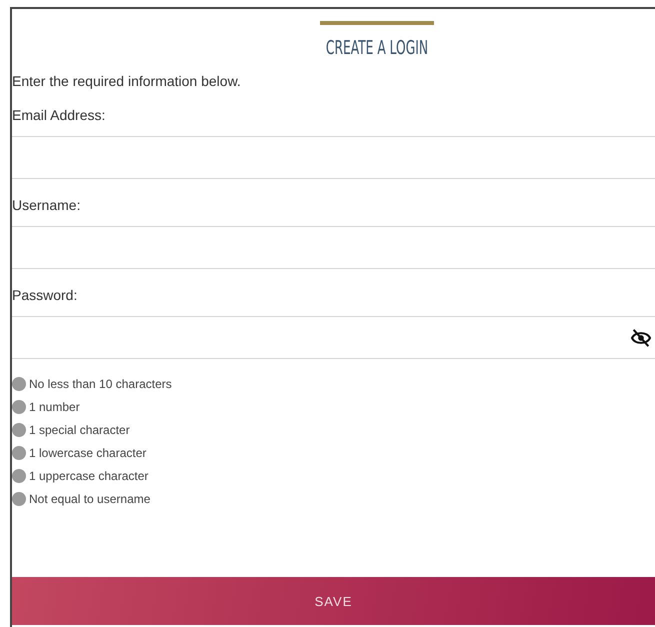 Image resolution: width=655 pixels, height=627 pixels. I want to click on save-button: SAVE, so click(333, 601).